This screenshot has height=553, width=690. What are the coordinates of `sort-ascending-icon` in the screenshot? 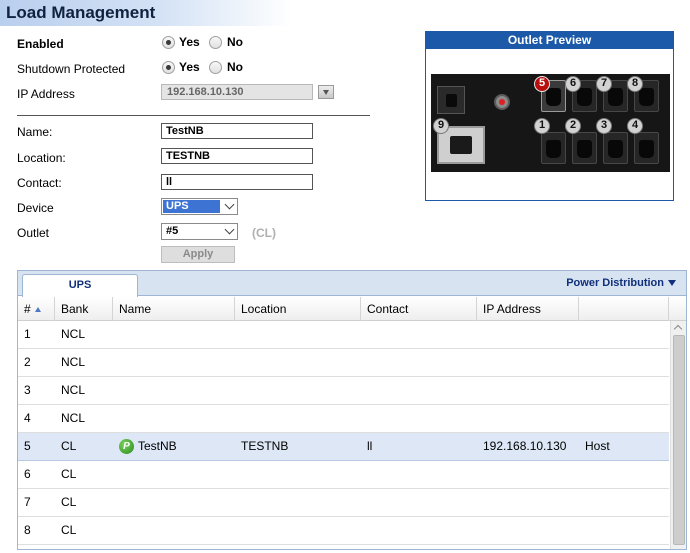 It's located at (37, 310).